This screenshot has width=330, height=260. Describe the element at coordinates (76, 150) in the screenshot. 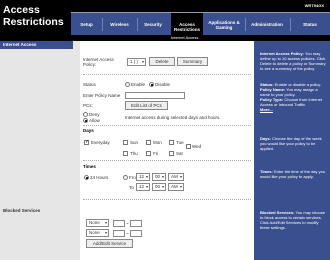

I see `gutter` at that location.